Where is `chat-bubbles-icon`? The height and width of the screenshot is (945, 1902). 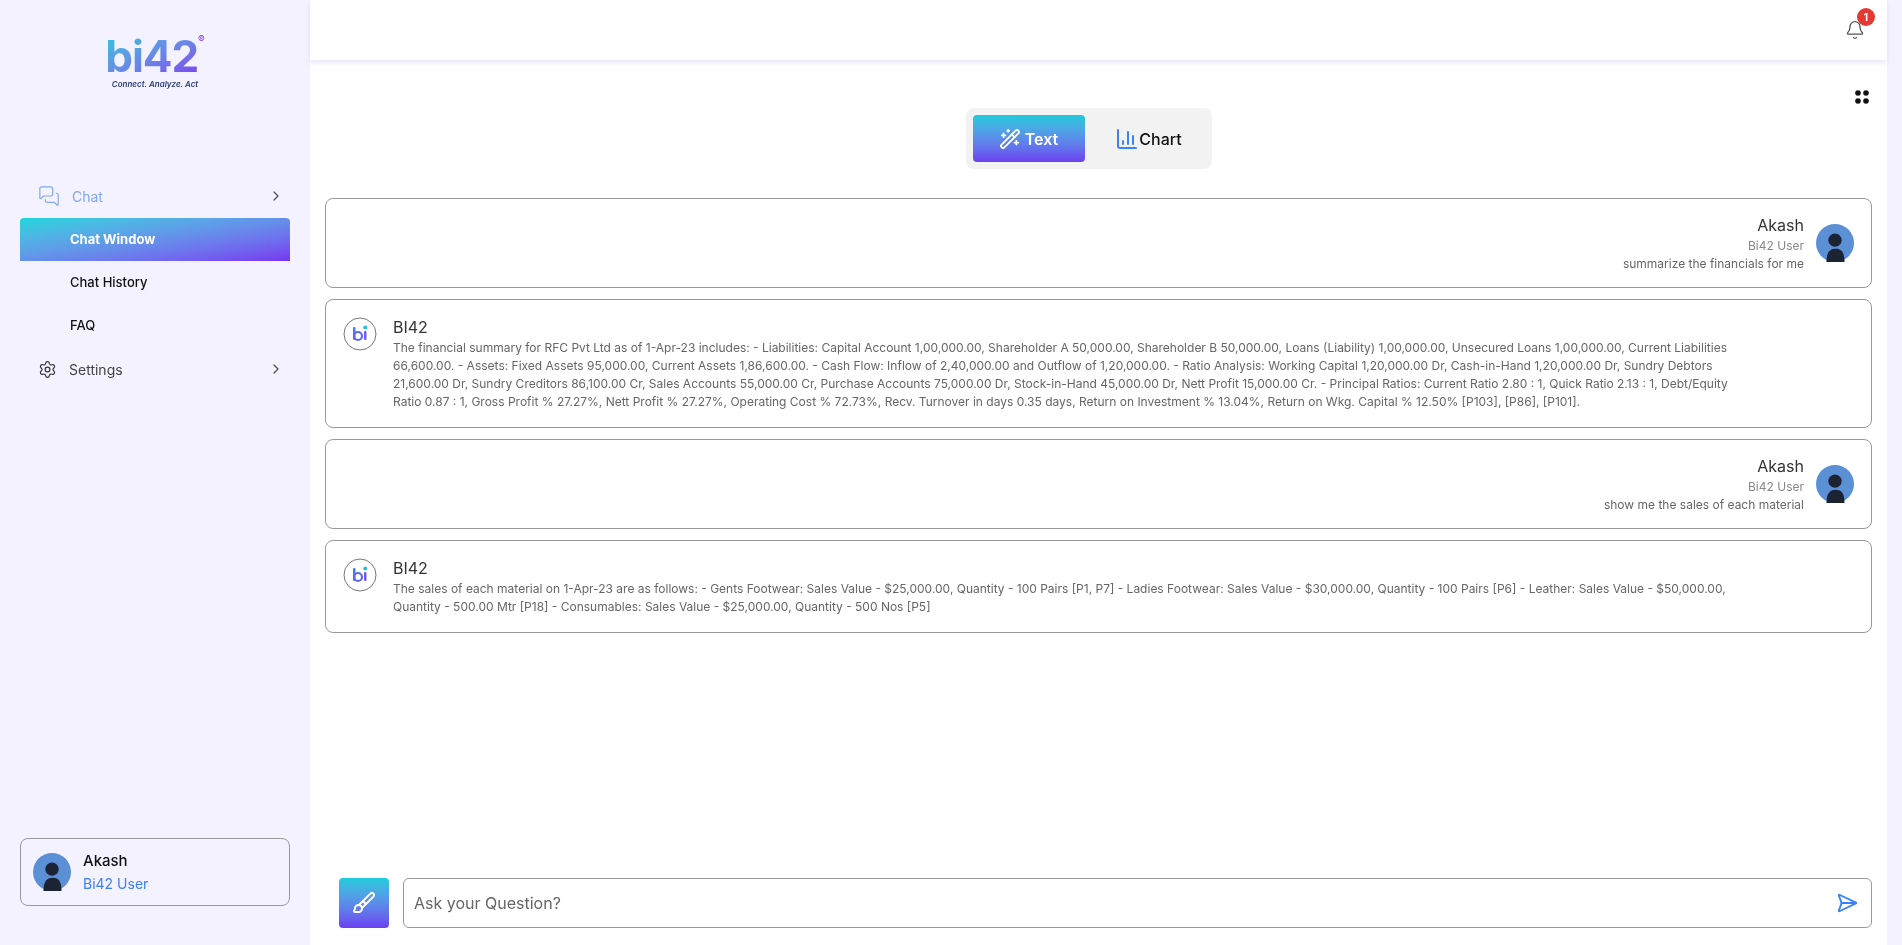 chat-bubbles-icon is located at coordinates (49, 196).